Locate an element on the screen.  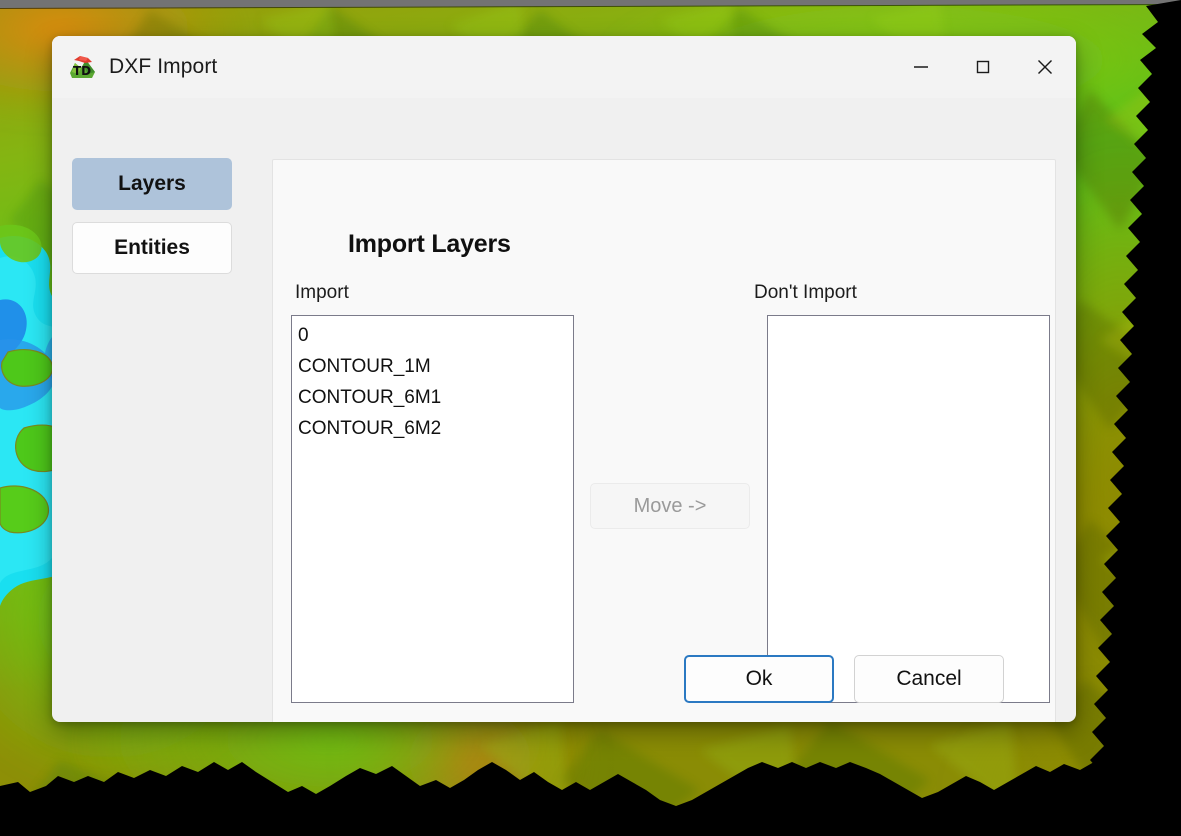
sidebar-item-label: Layers is located at coordinates (152, 183).